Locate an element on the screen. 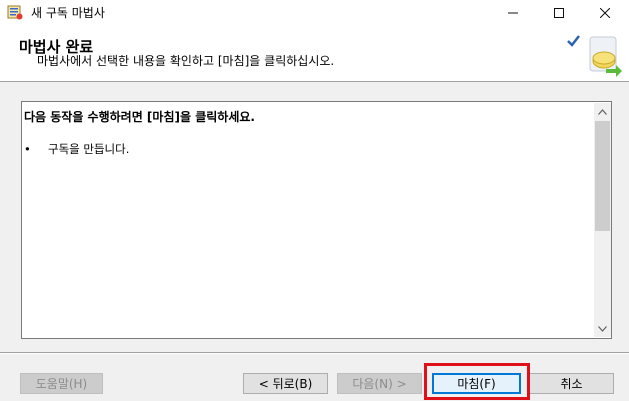 The width and height of the screenshot is (629, 401). scroll-thumb is located at coordinates (602, 176).